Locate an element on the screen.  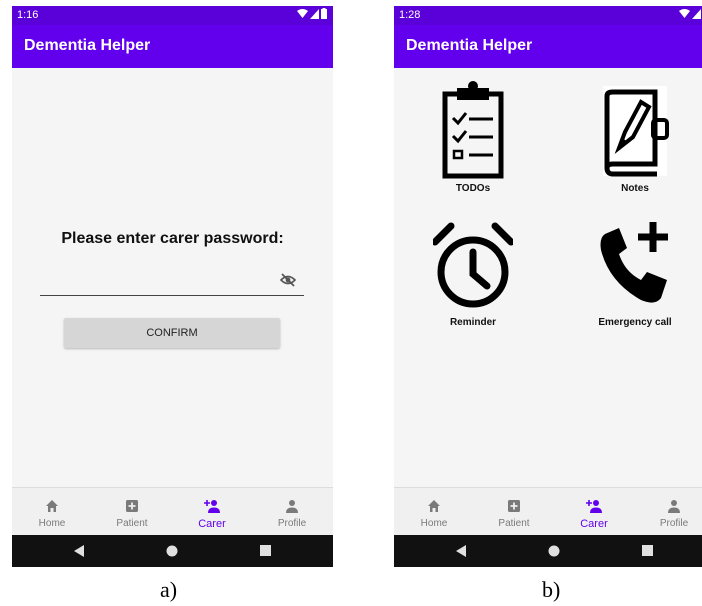
phone-add-icon is located at coordinates (634, 262).